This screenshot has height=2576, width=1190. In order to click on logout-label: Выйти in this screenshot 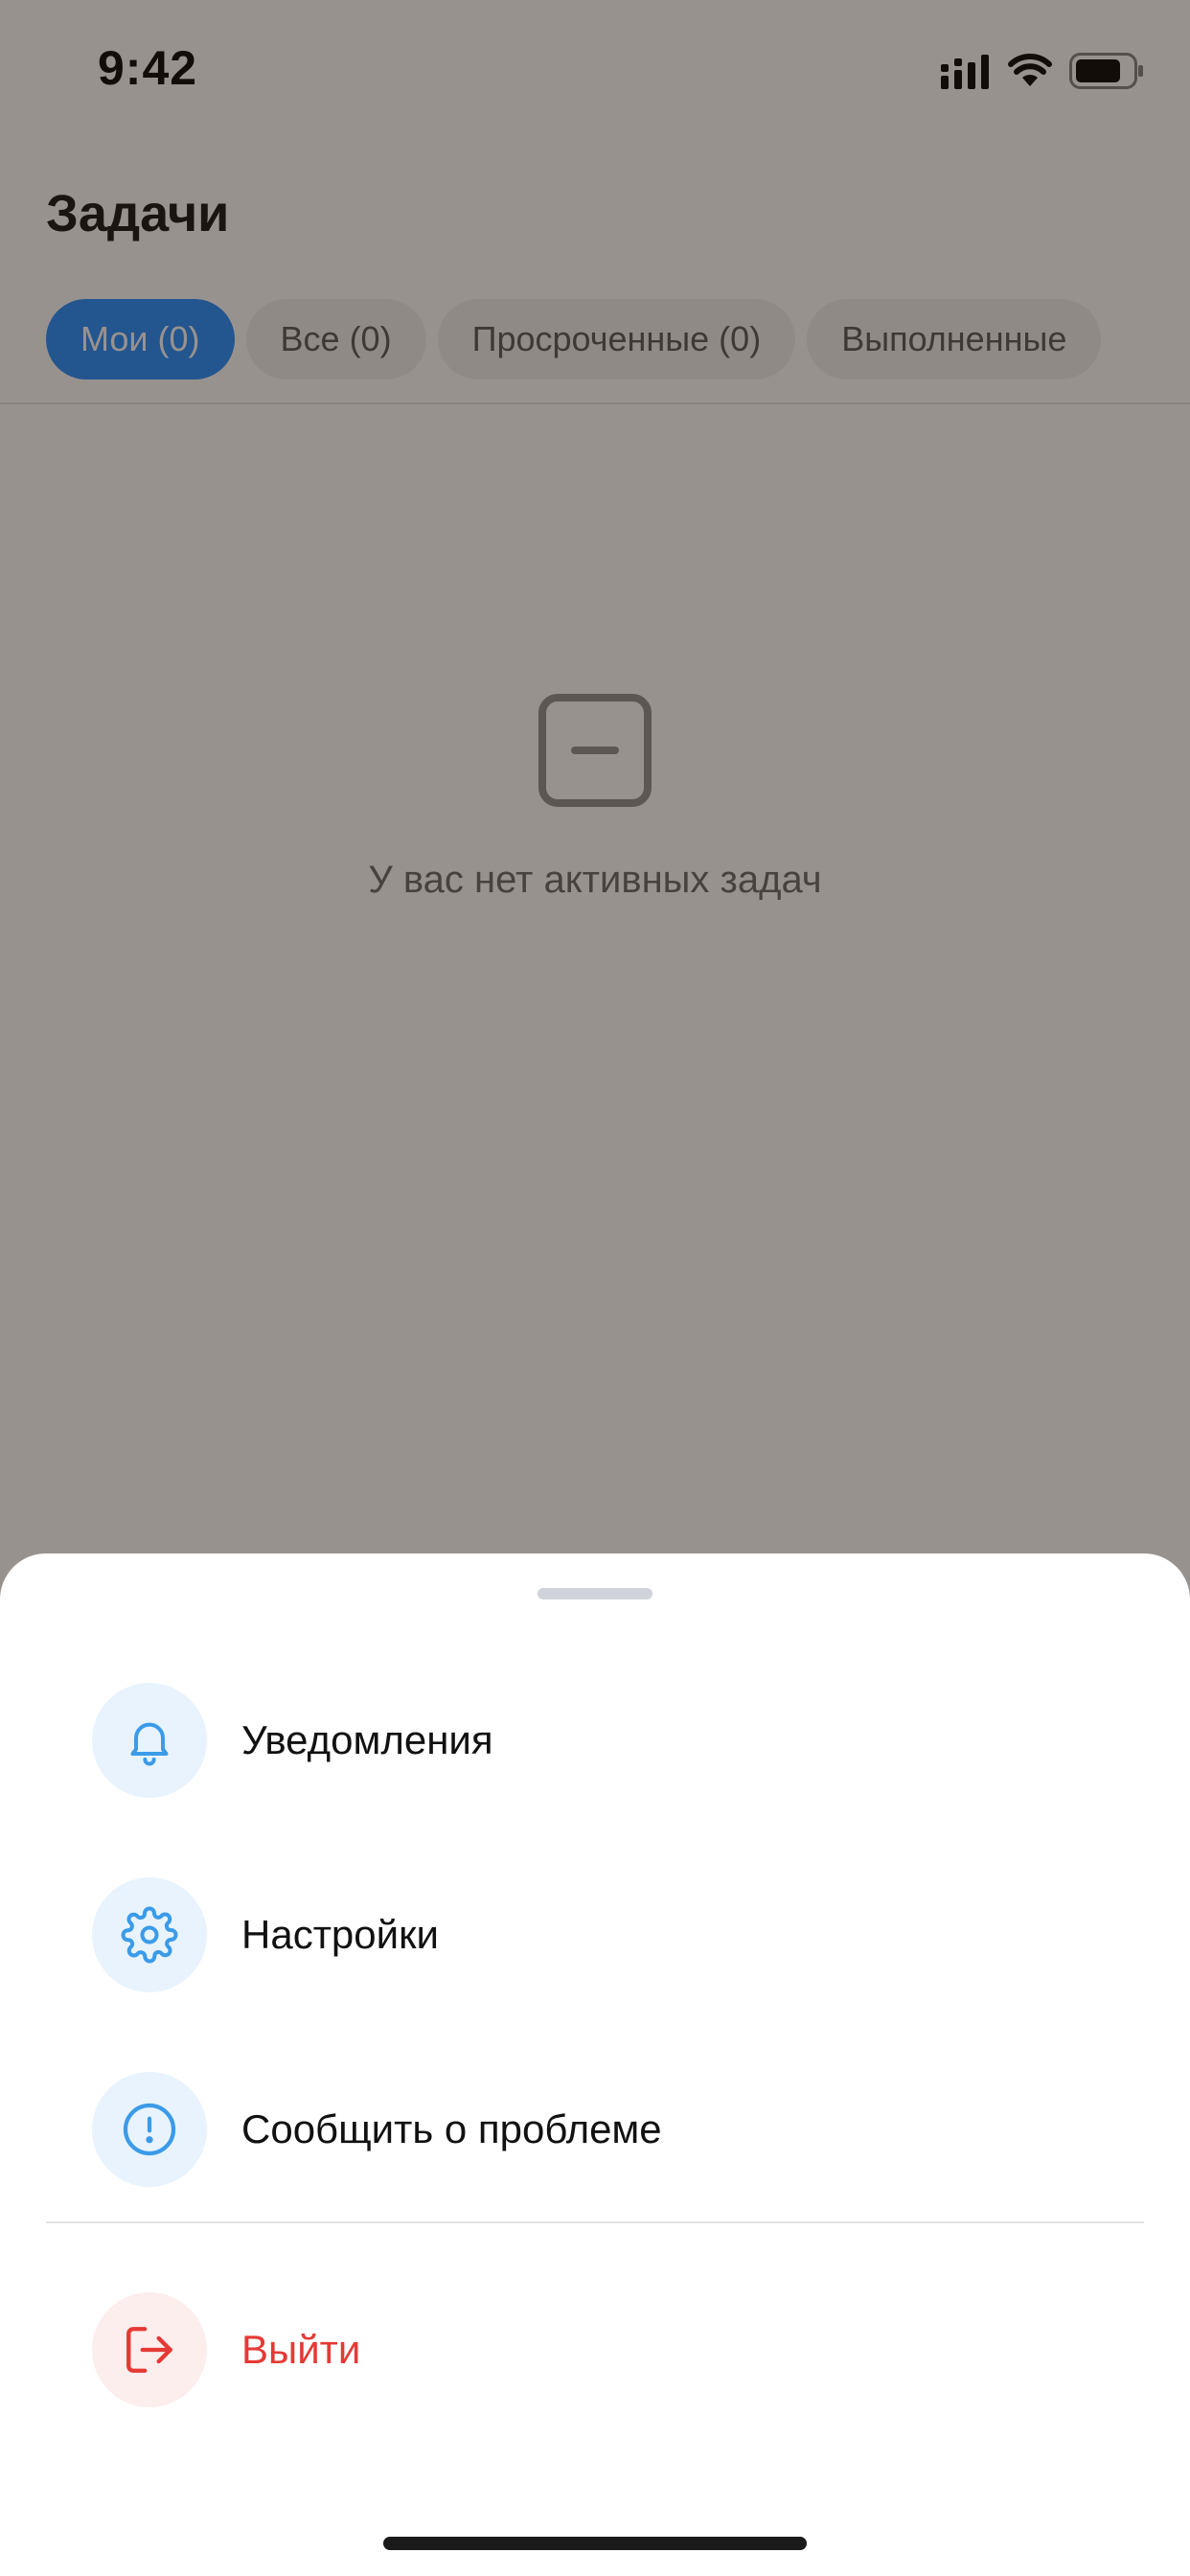, I will do `click(301, 2349)`.